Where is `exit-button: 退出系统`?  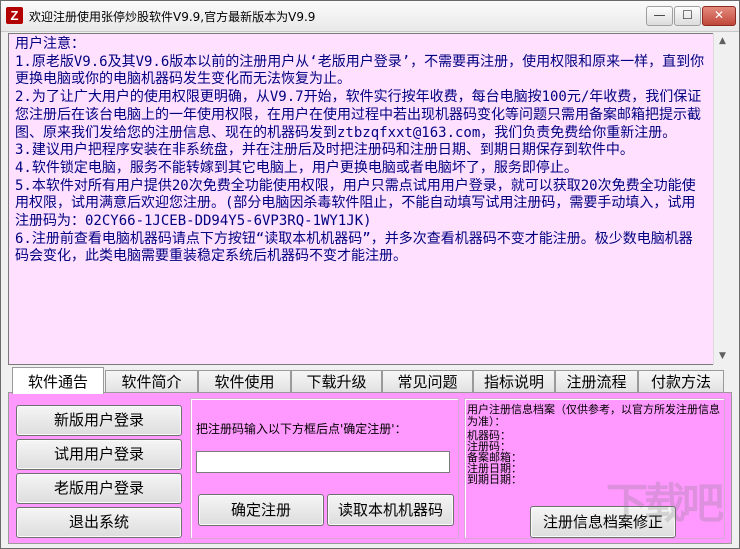
exit-button: 退出系统 is located at coordinates (99, 522).